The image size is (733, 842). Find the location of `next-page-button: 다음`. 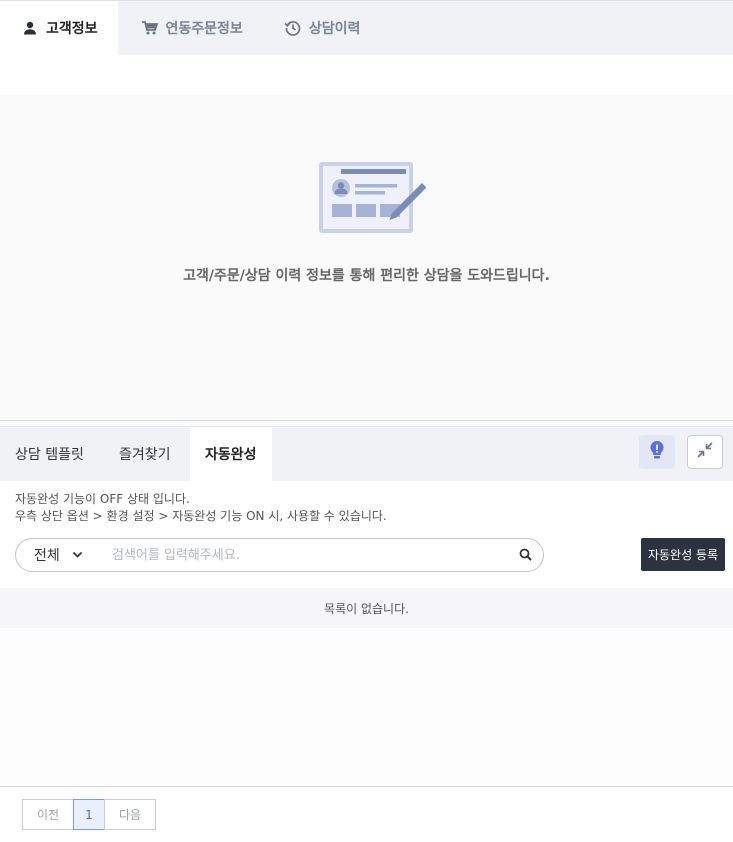

next-page-button: 다음 is located at coordinates (130, 814).